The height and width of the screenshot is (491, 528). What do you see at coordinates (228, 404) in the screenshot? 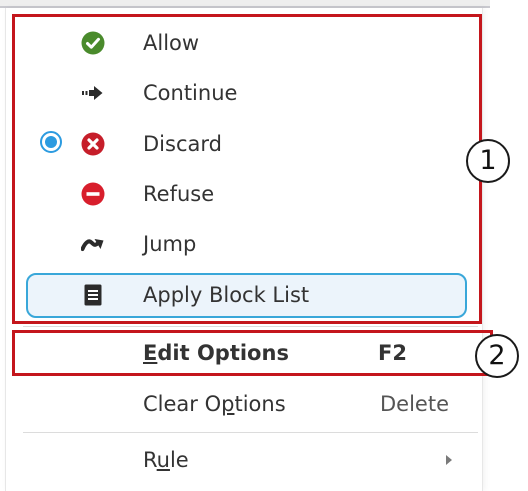
I see `mnemonic-letter: p` at bounding box center [228, 404].